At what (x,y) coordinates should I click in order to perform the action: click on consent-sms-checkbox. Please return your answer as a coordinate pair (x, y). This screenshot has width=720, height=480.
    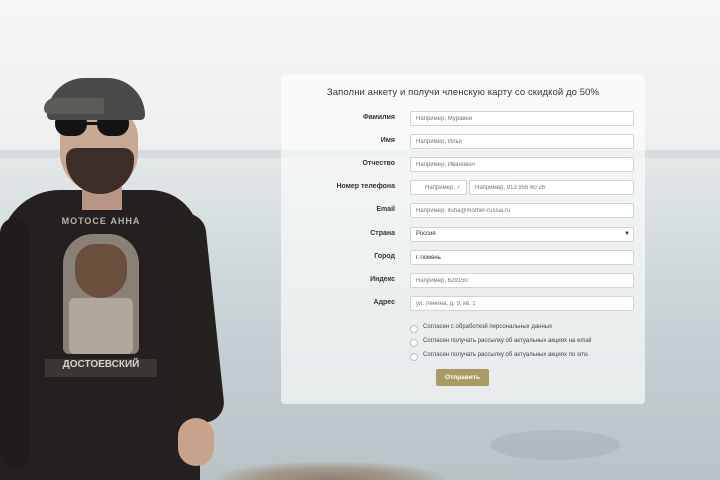
    Looking at the image, I should click on (414, 357).